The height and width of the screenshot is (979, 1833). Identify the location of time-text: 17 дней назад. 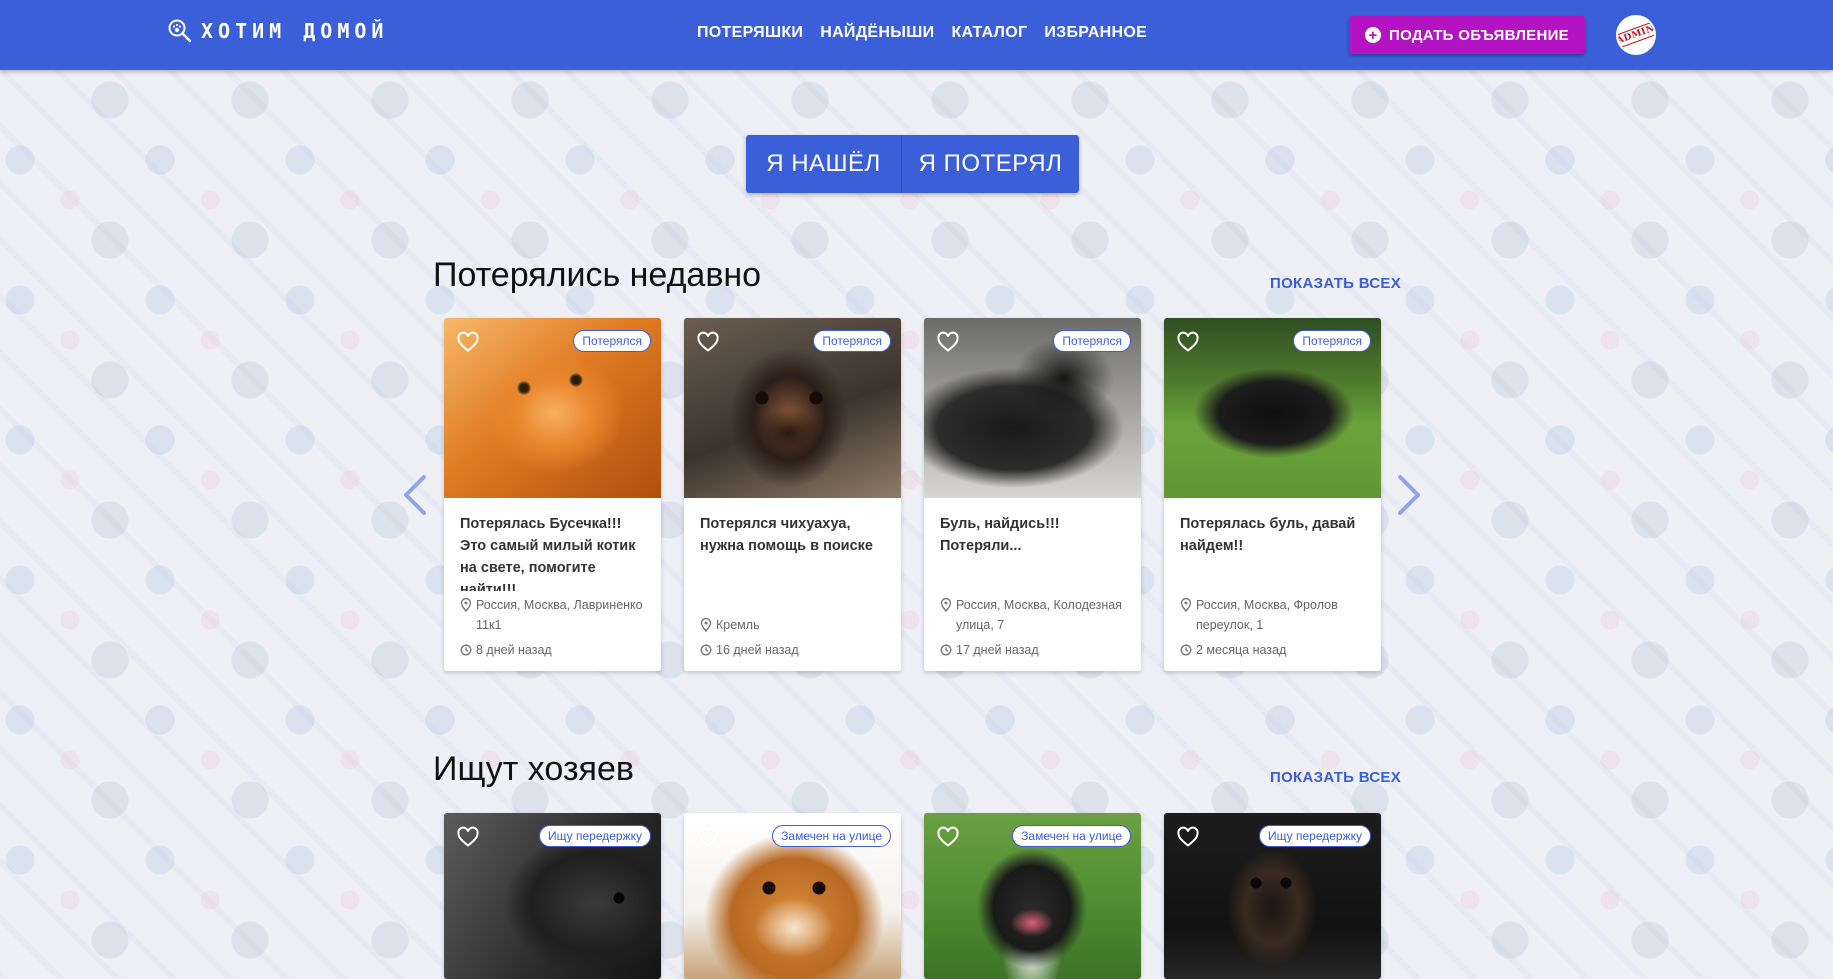
(997, 650).